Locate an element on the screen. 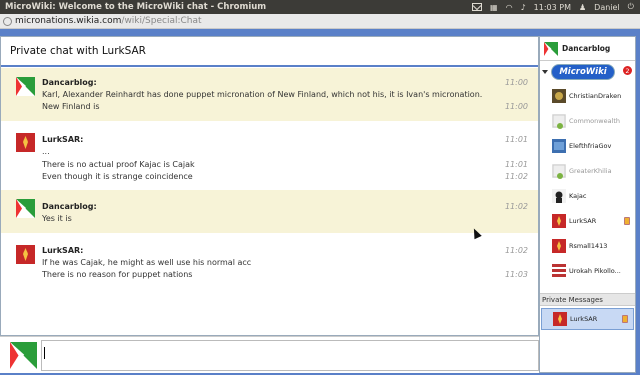 The image size is (640, 375). message: Dancarblog: Yes it is 11:02 is located at coordinates (269, 211).